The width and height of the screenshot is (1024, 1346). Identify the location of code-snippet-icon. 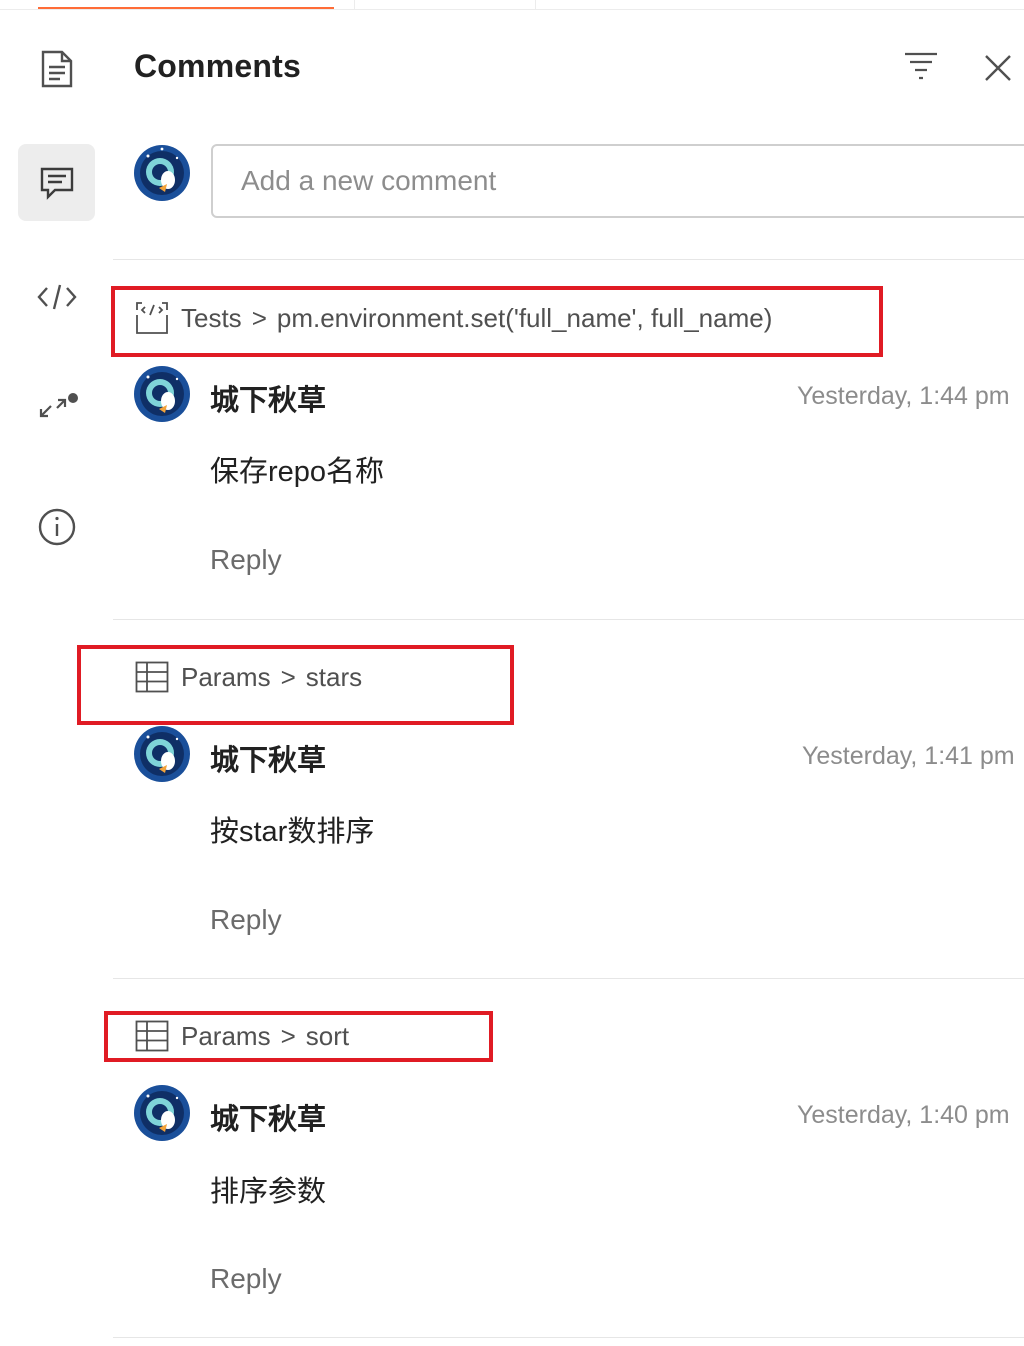
(152, 318).